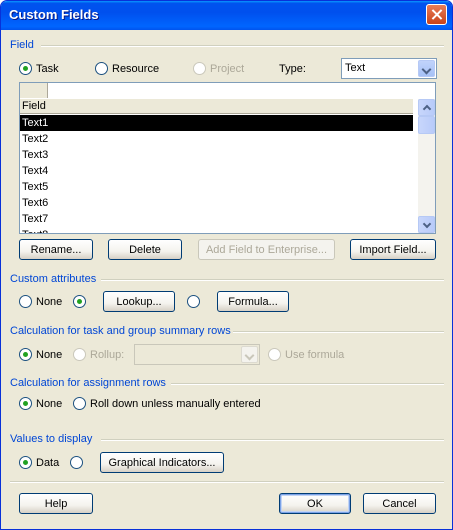 The width and height of the screenshot is (453, 530). What do you see at coordinates (227, 68) in the screenshot?
I see `project-radio-label: Project` at bounding box center [227, 68].